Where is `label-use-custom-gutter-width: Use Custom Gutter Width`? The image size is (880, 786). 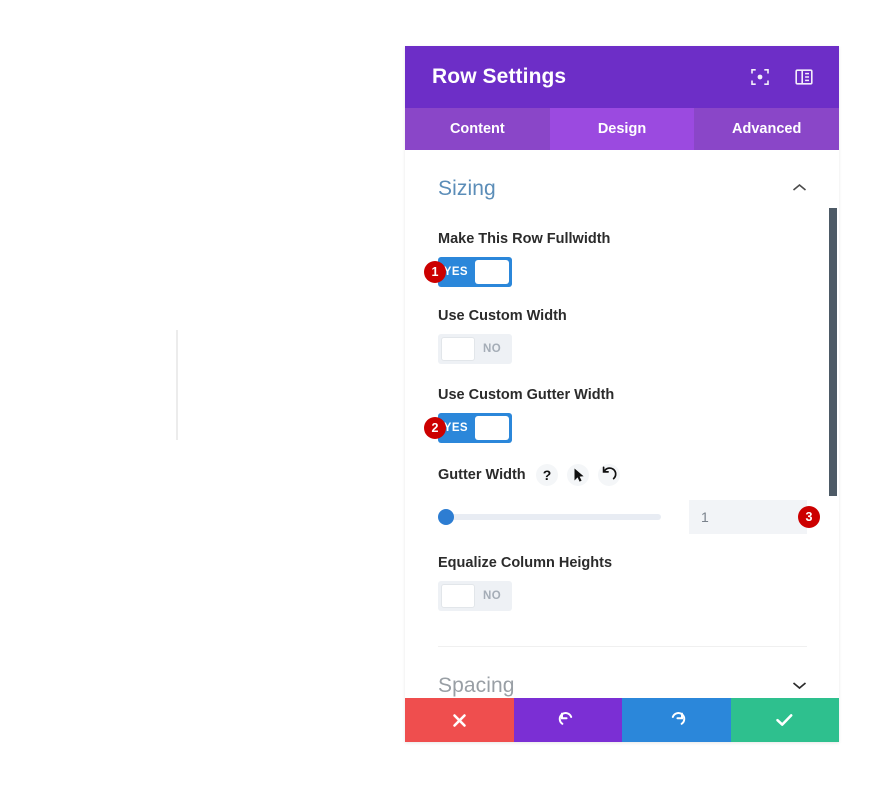 label-use-custom-gutter-width: Use Custom Gutter Width is located at coordinates (526, 395).